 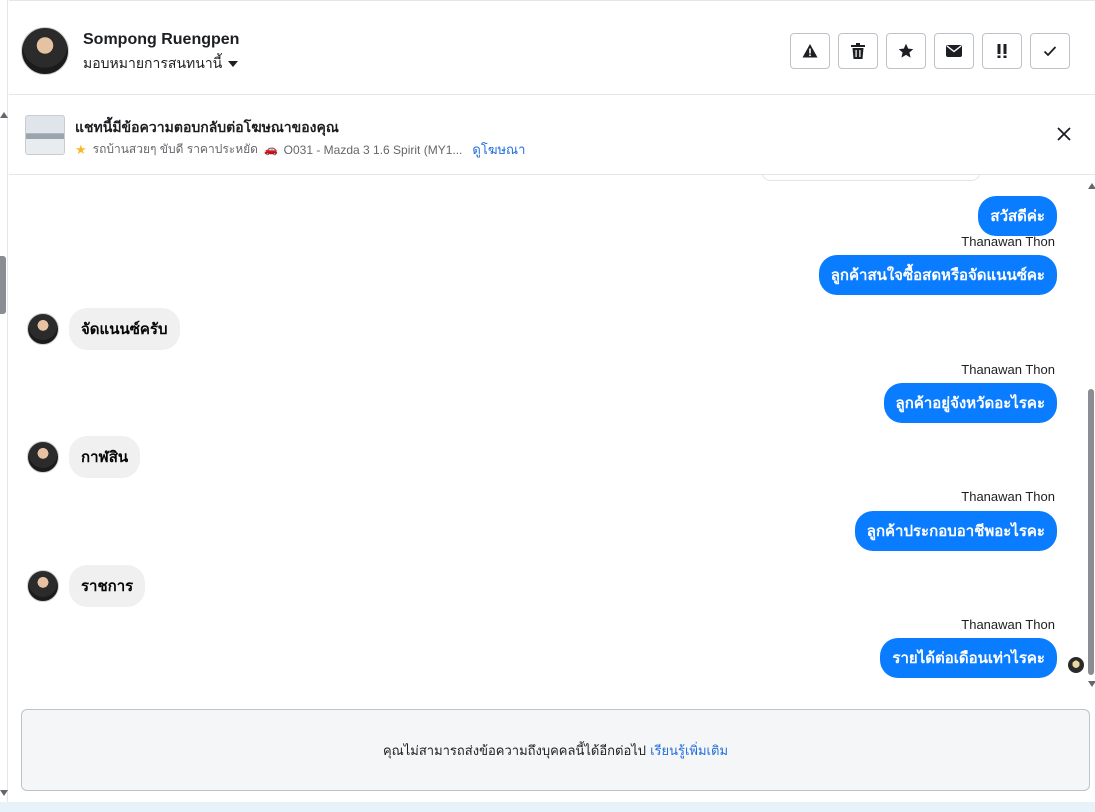 I want to click on caret-down-icon, so click(x=233, y=64).